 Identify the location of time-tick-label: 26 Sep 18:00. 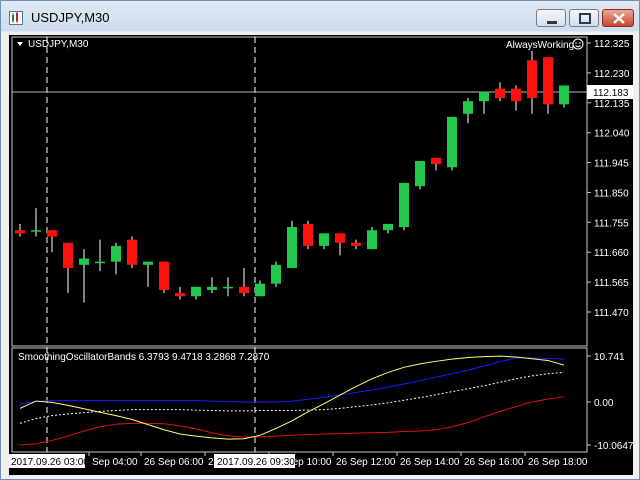
(558, 462).